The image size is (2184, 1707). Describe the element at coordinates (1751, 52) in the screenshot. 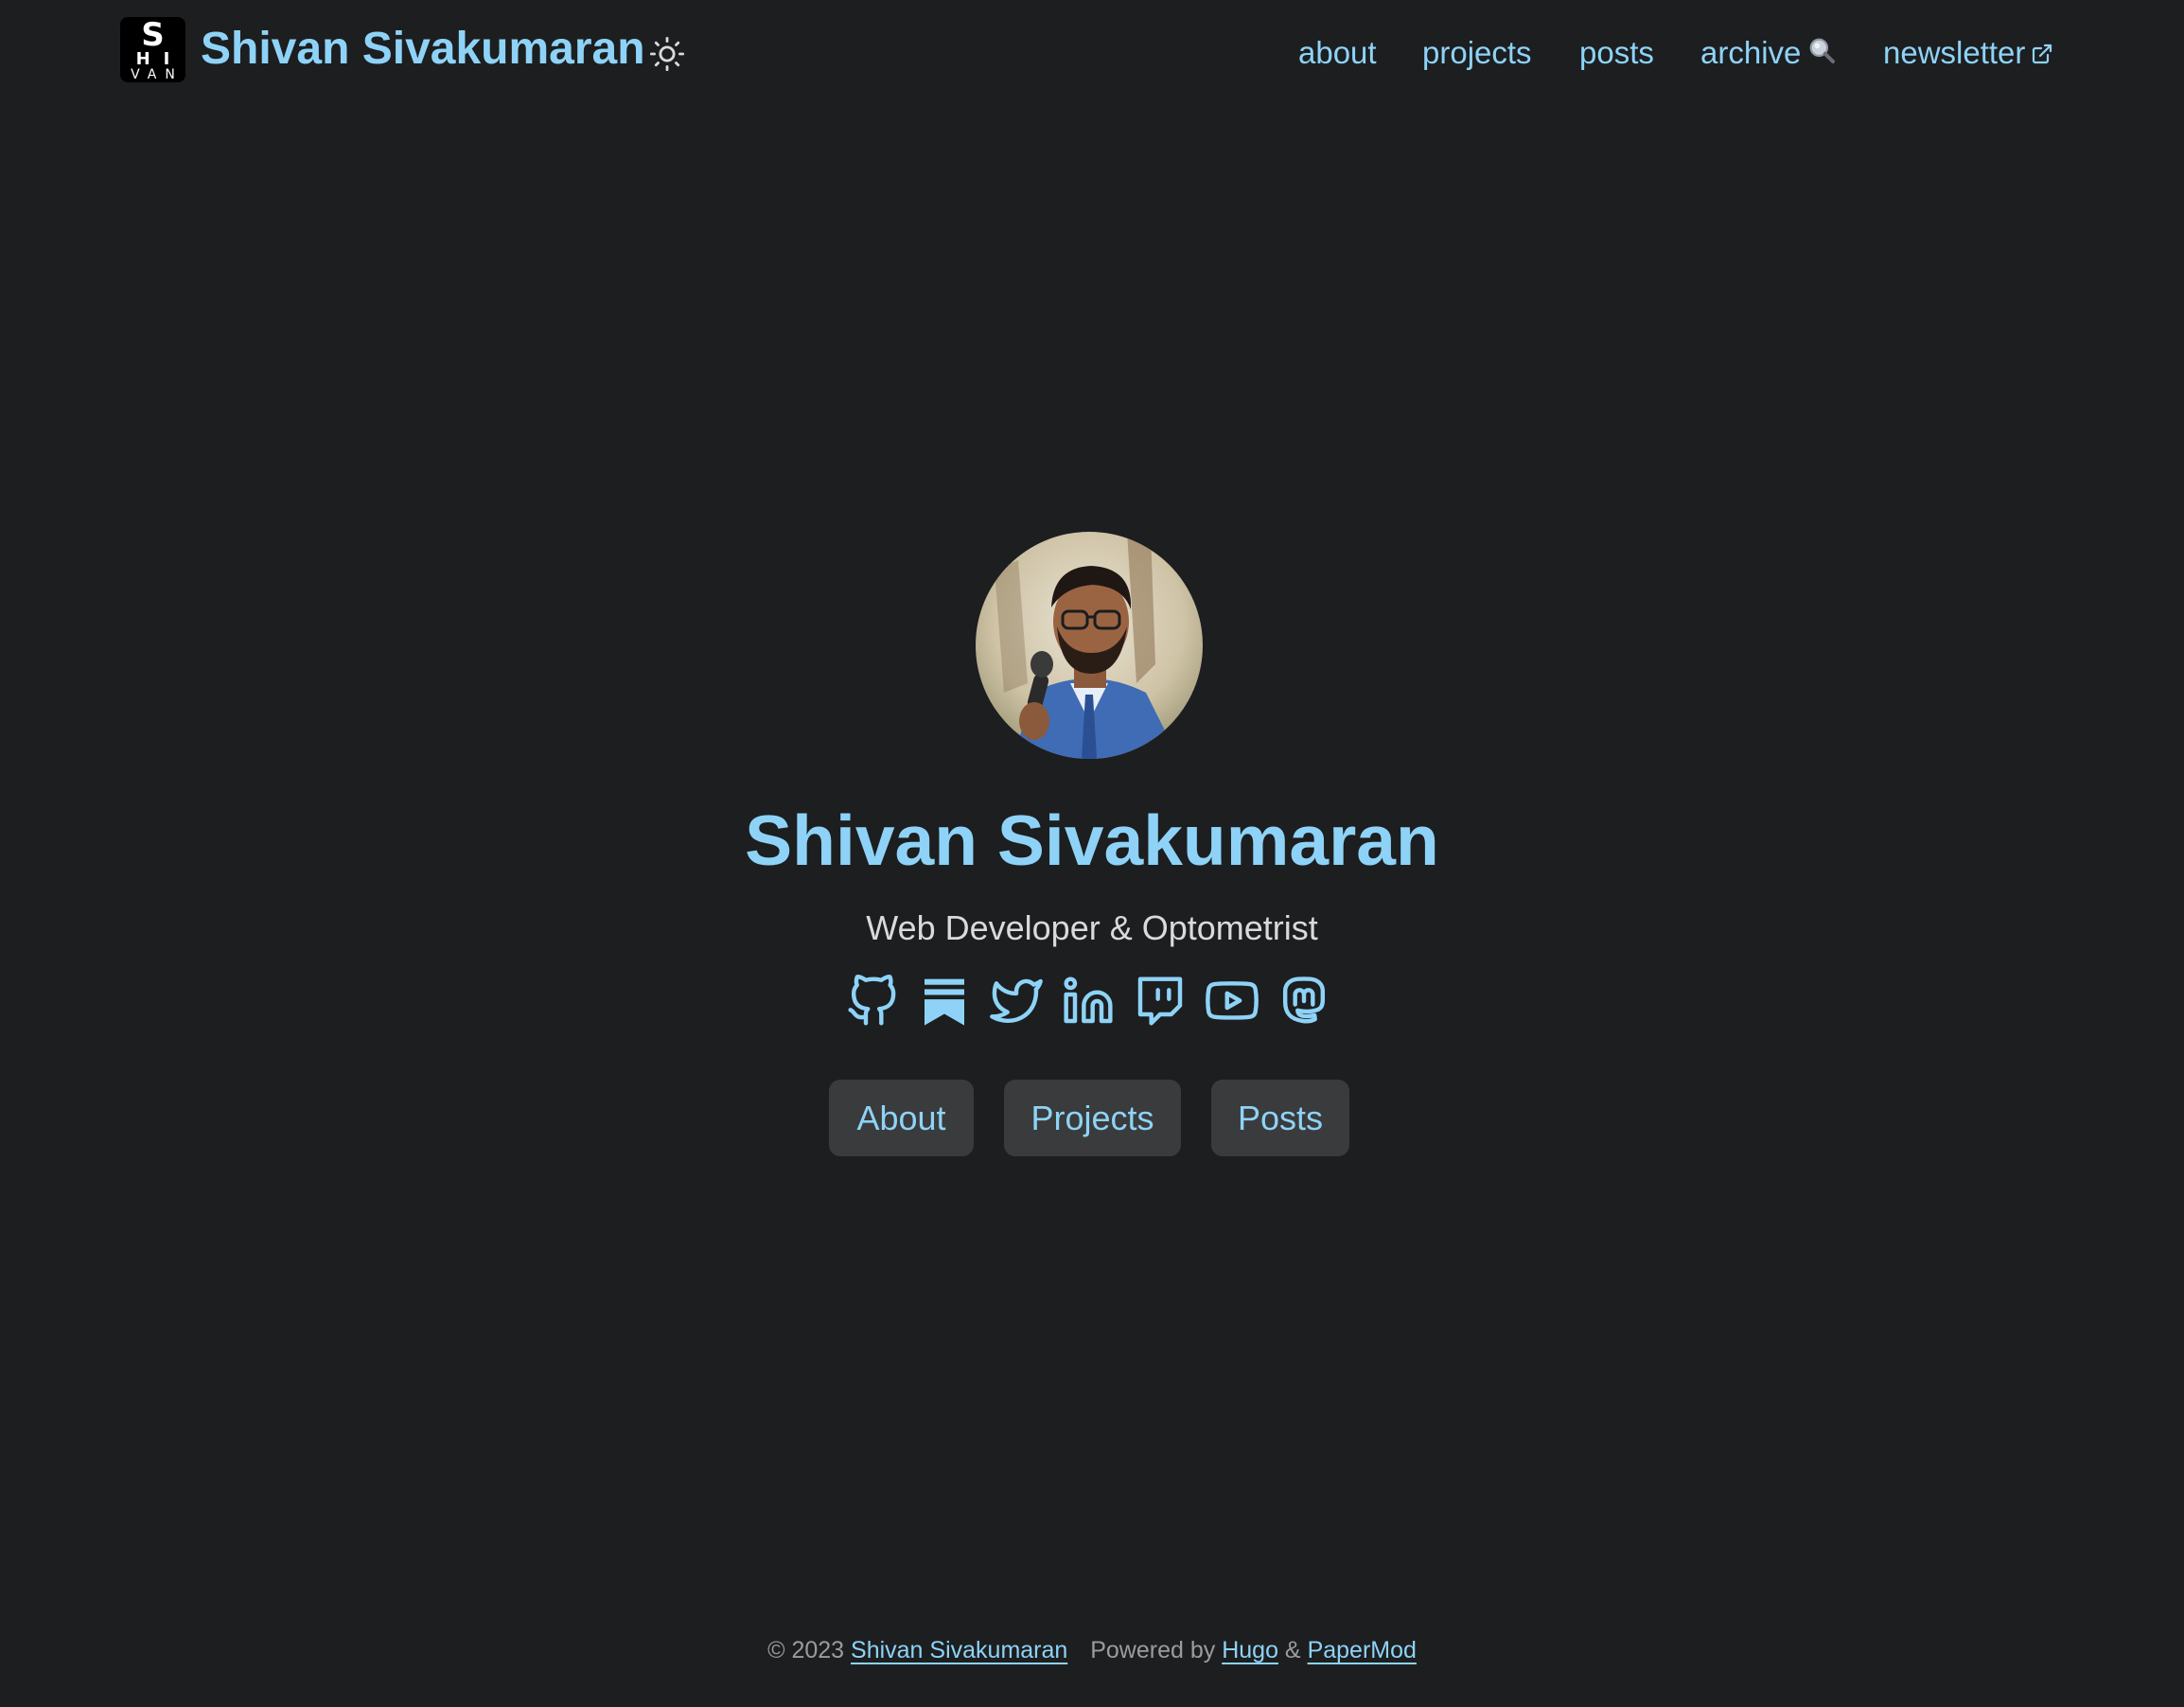

I see `nav-archive-label: archive` at that location.